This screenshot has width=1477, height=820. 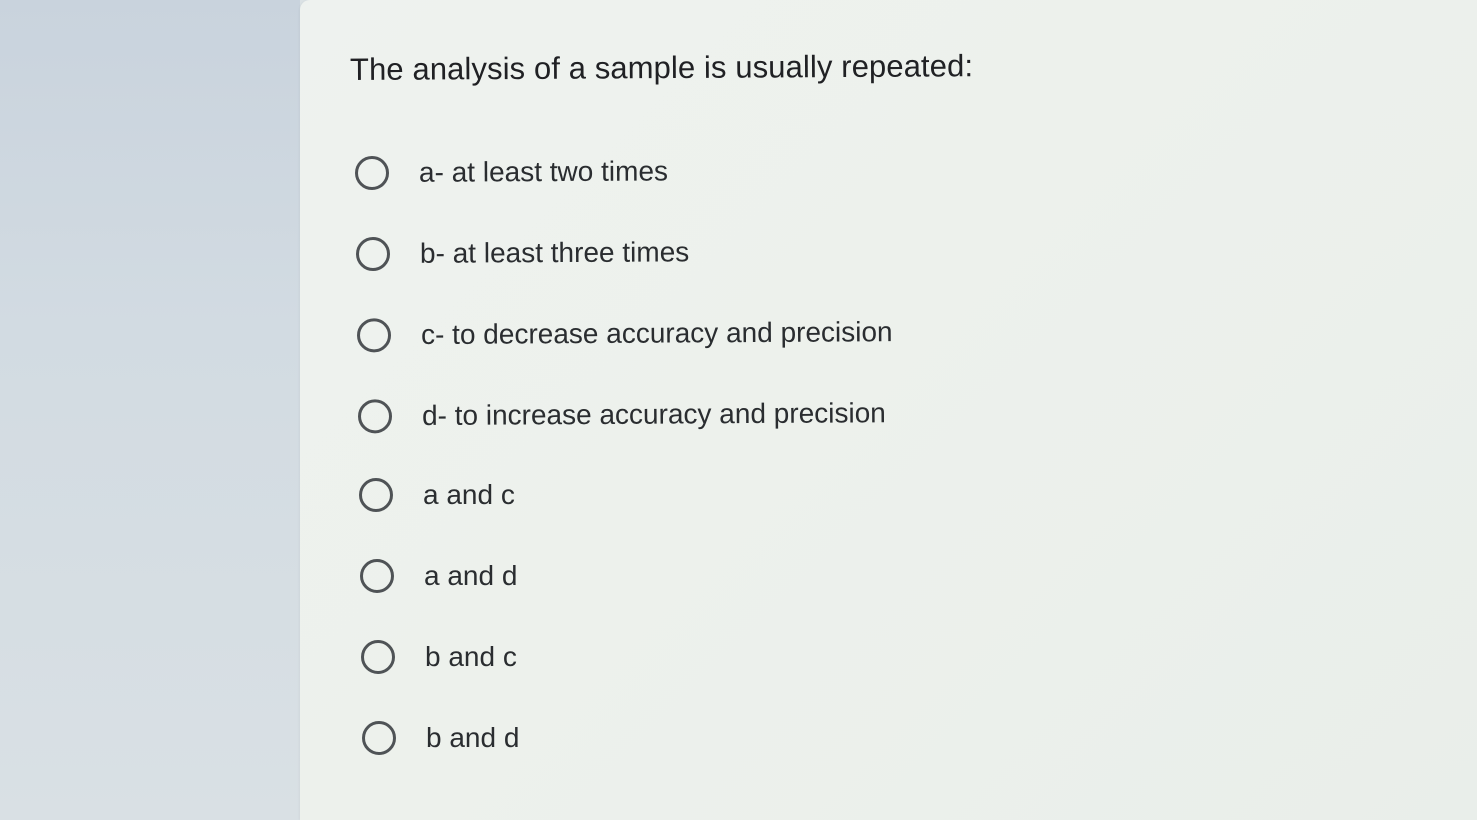 I want to click on option-label: d- to increase accuracy and precision, so click(x=653, y=413).